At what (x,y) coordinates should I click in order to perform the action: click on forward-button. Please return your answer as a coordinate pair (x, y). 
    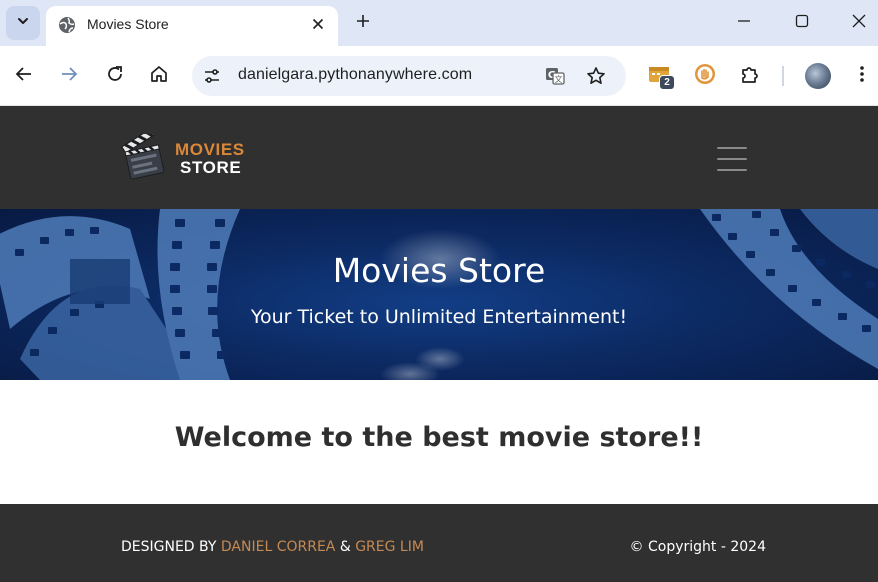
    Looking at the image, I should click on (69, 76).